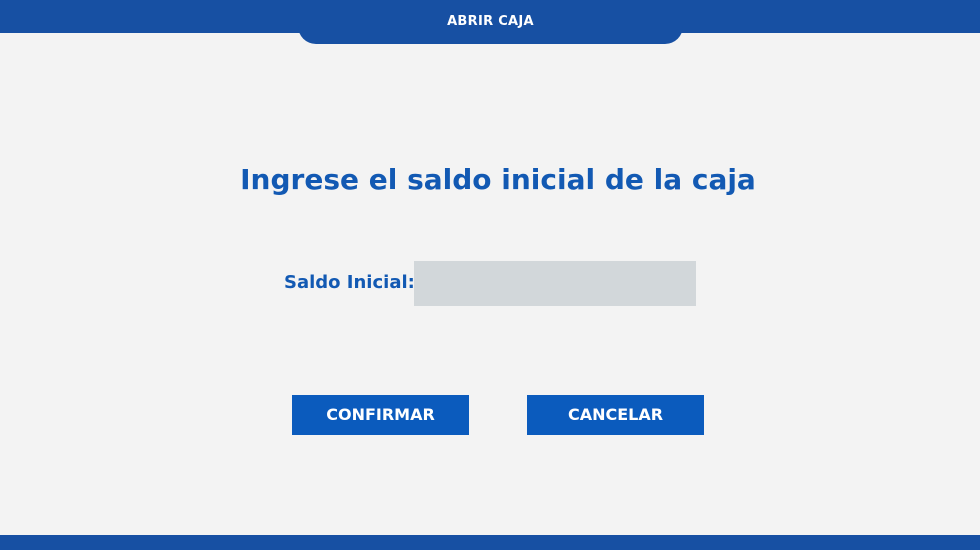 Image resolution: width=980 pixels, height=550 pixels. I want to click on cancel-button: CANCELAR, so click(615, 415).